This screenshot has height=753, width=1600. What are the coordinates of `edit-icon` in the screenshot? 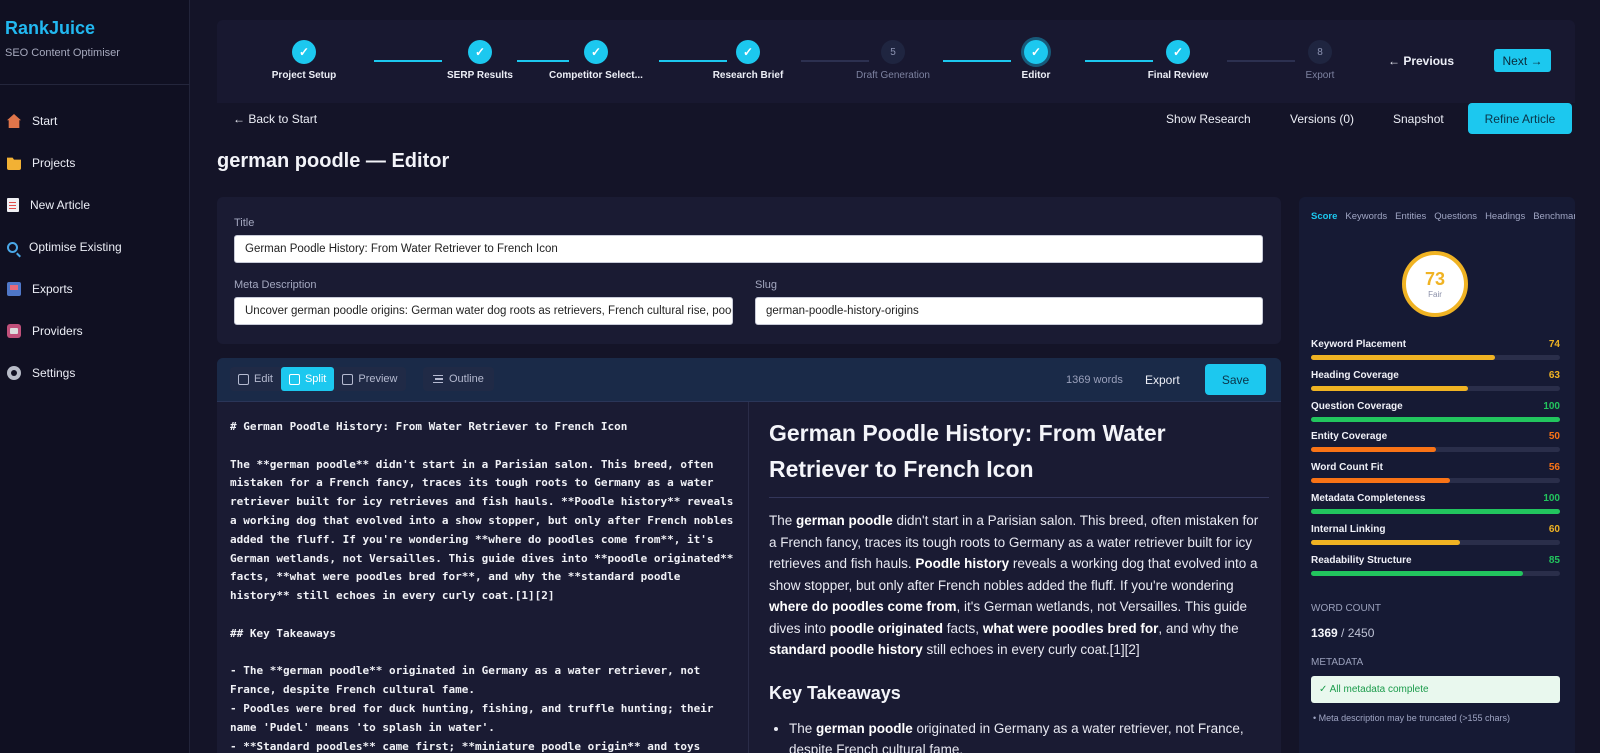 It's located at (243, 379).